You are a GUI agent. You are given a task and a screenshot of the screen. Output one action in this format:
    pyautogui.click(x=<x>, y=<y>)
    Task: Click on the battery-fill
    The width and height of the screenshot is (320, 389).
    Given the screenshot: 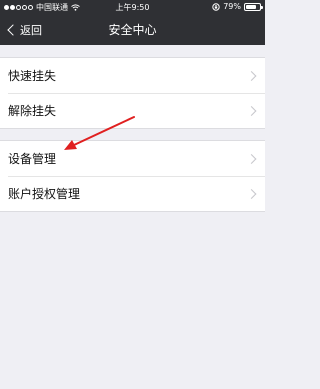 What is the action you would take?
    pyautogui.click(x=251, y=6)
    